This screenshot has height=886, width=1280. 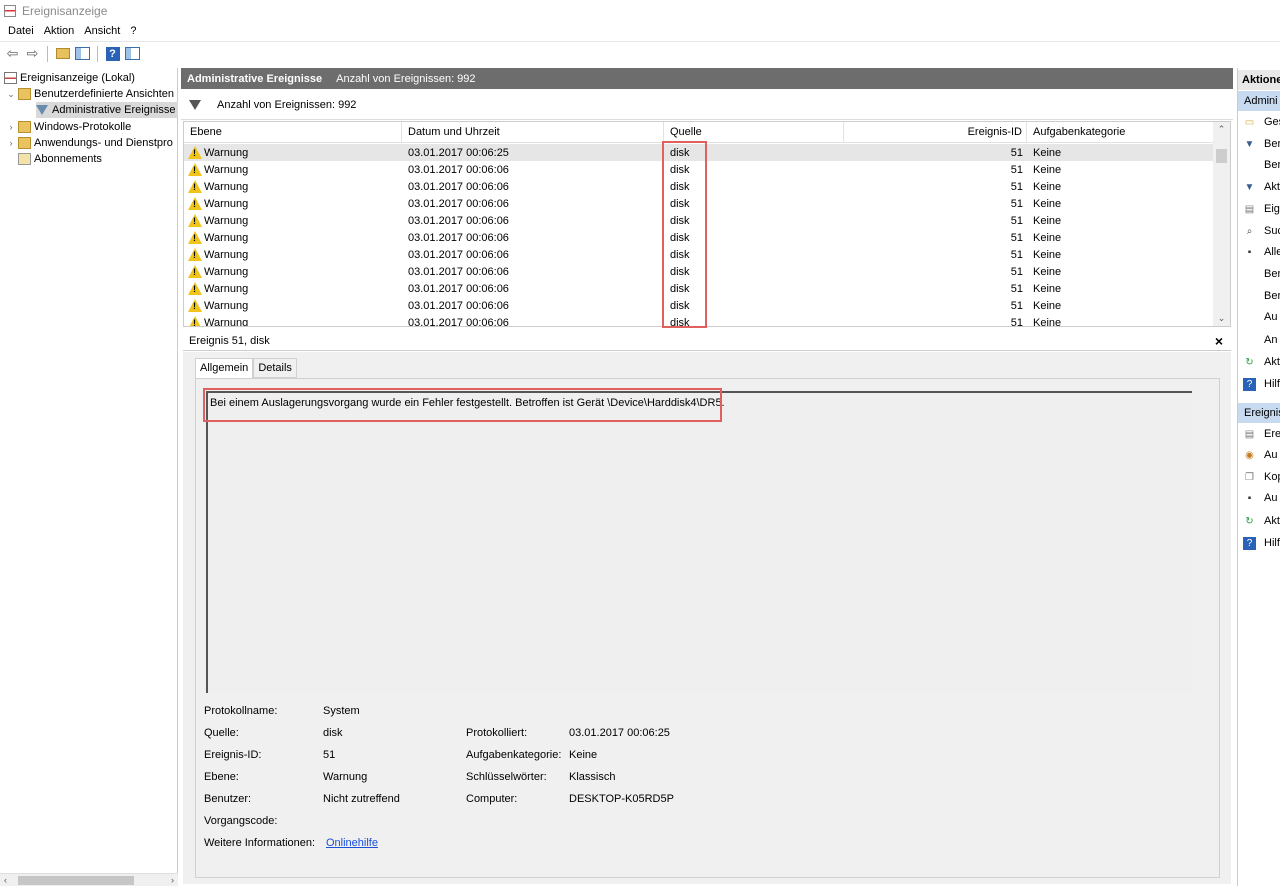 What do you see at coordinates (69, 78) in the screenshot?
I see `tree-item-root: Ereignisanzeige (Lokal)` at bounding box center [69, 78].